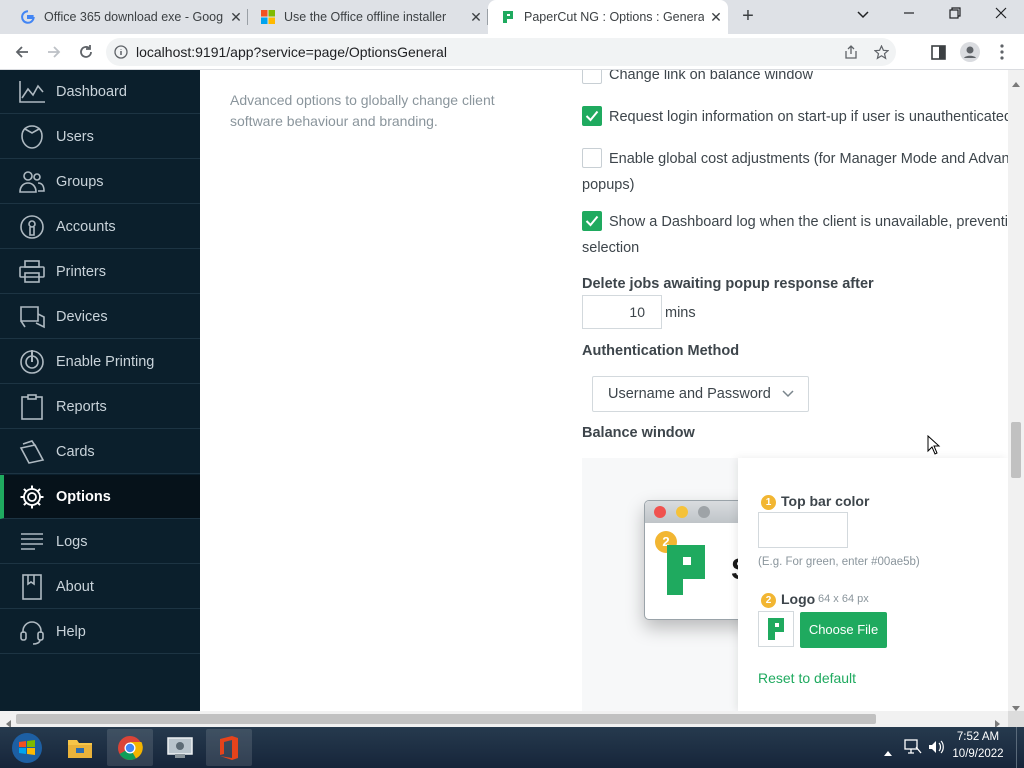  Describe the element at coordinates (638, 433) in the screenshot. I see `balance-window-label: Balance window` at that location.